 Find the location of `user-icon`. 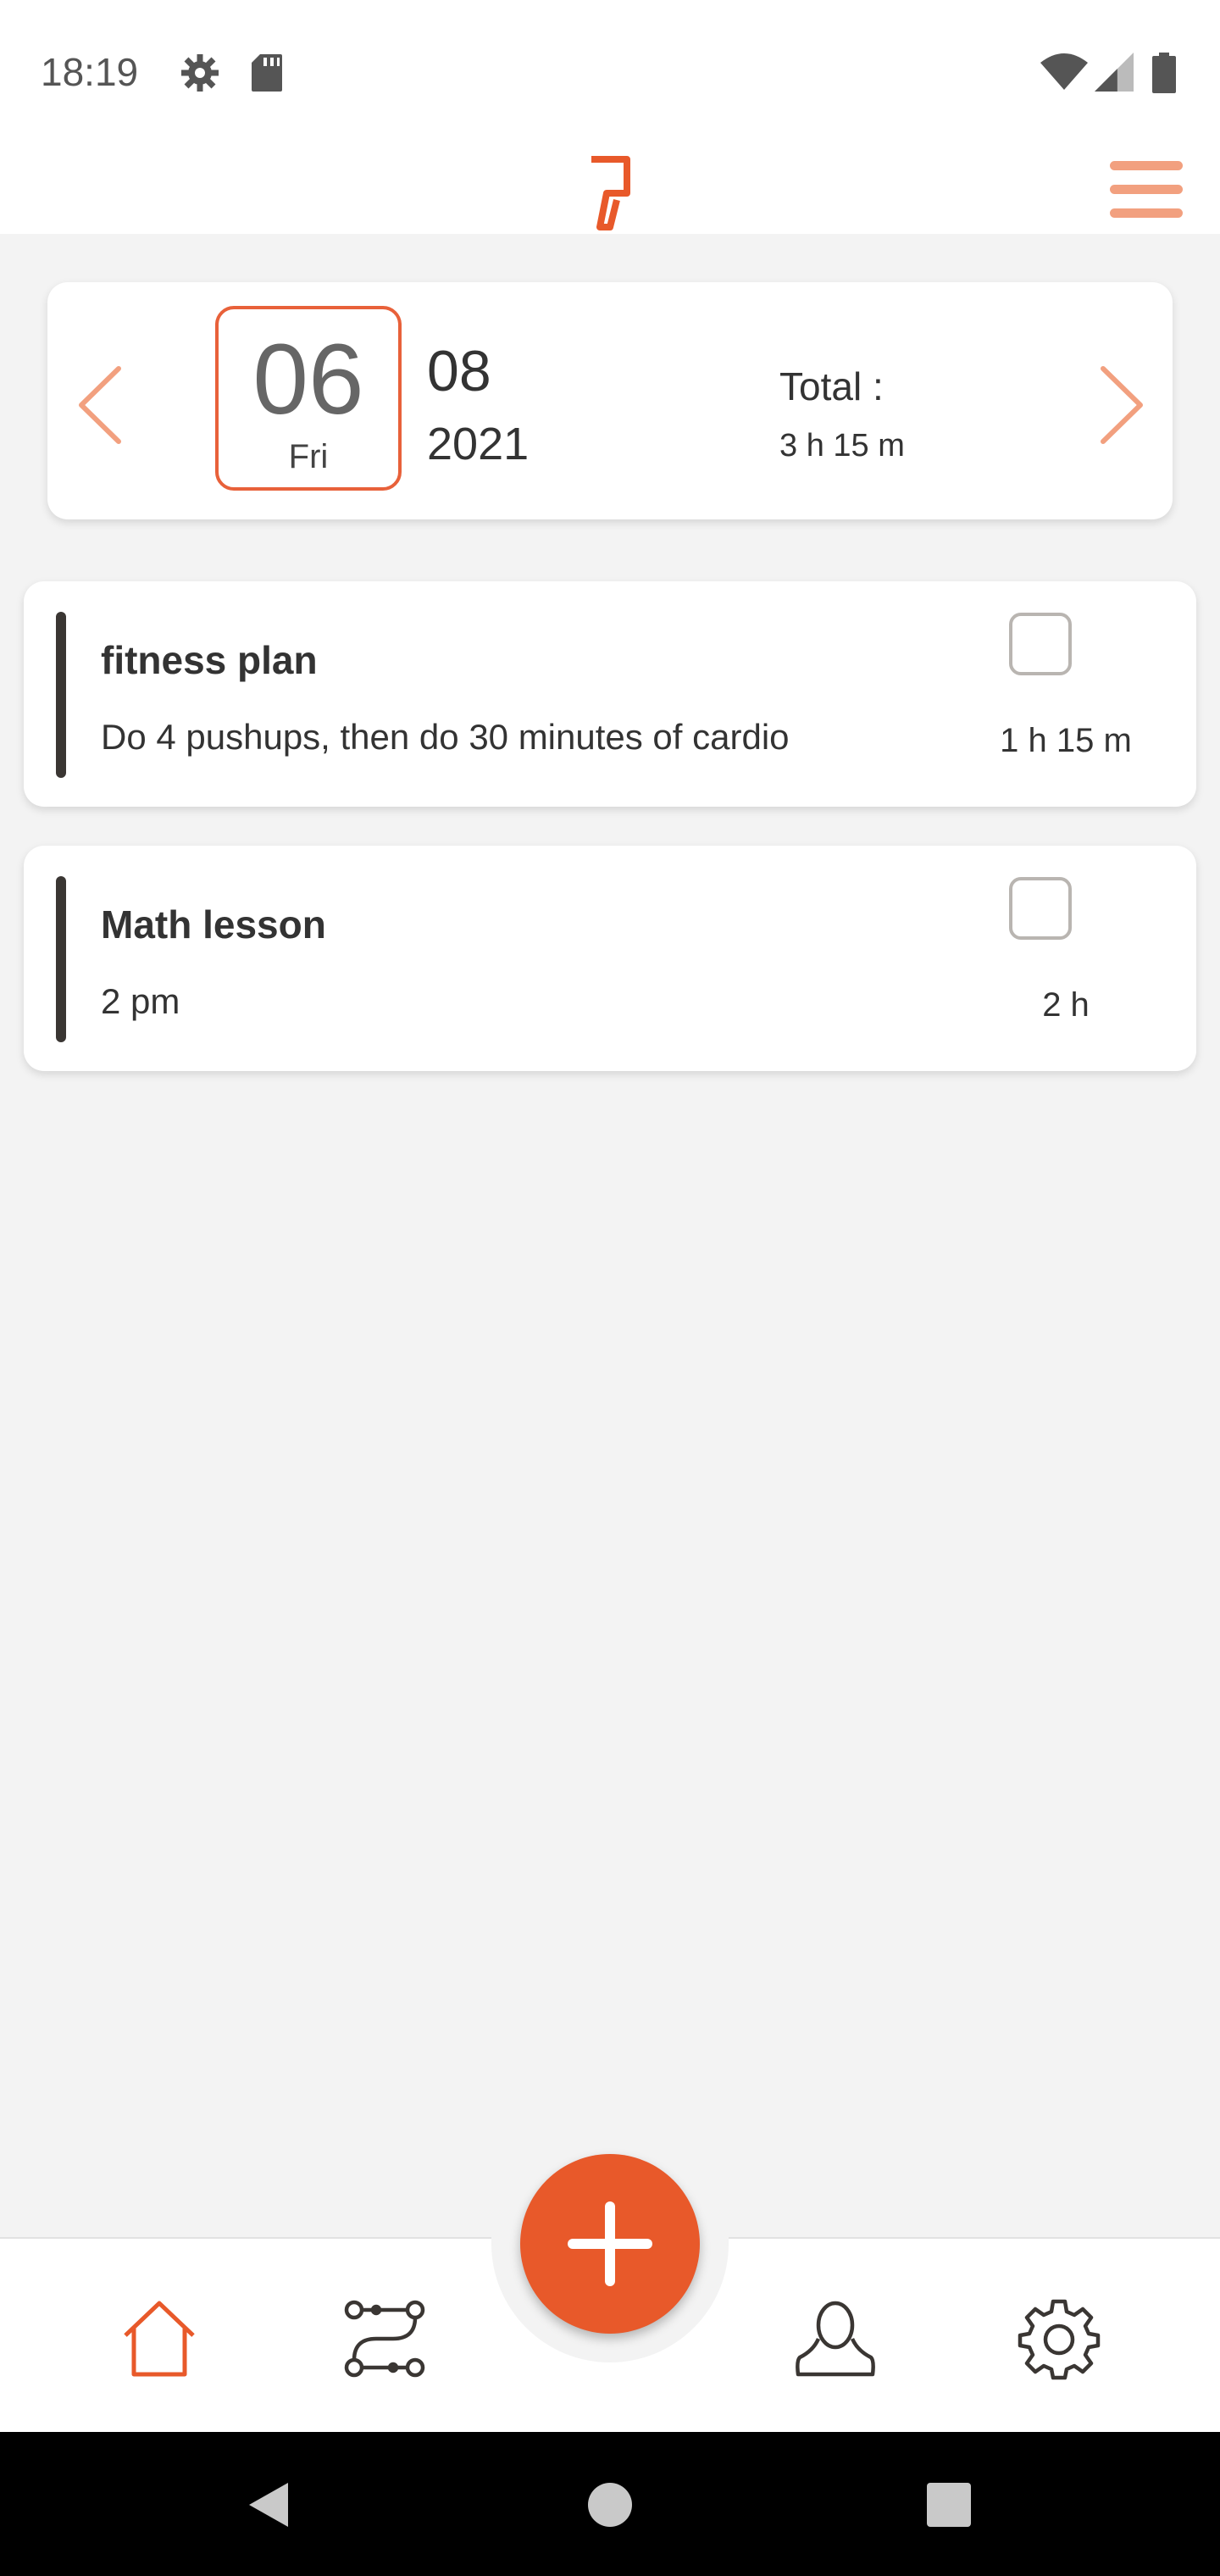

user-icon is located at coordinates (835, 2338).